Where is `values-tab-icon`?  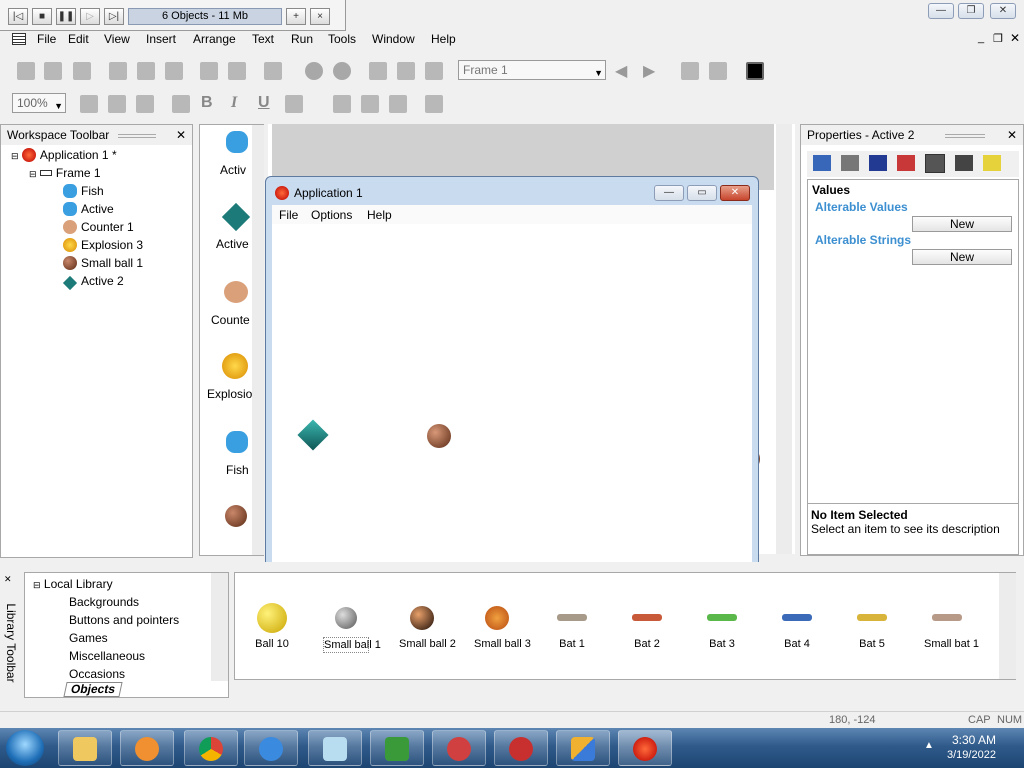 values-tab-icon is located at coordinates (935, 163).